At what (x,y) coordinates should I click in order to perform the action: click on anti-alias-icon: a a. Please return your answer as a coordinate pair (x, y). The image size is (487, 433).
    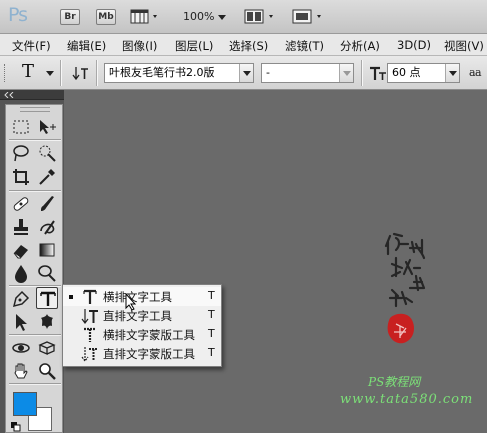
    Looking at the image, I should click on (475, 72).